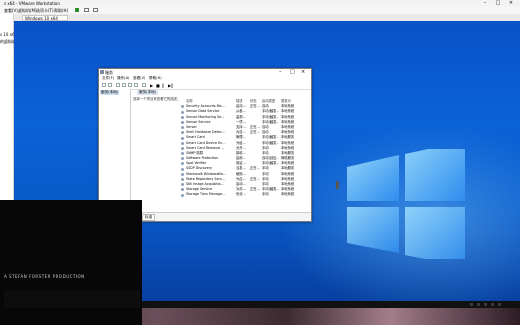  What do you see at coordinates (130, 85) in the screenshot?
I see `export-icon` at bounding box center [130, 85].